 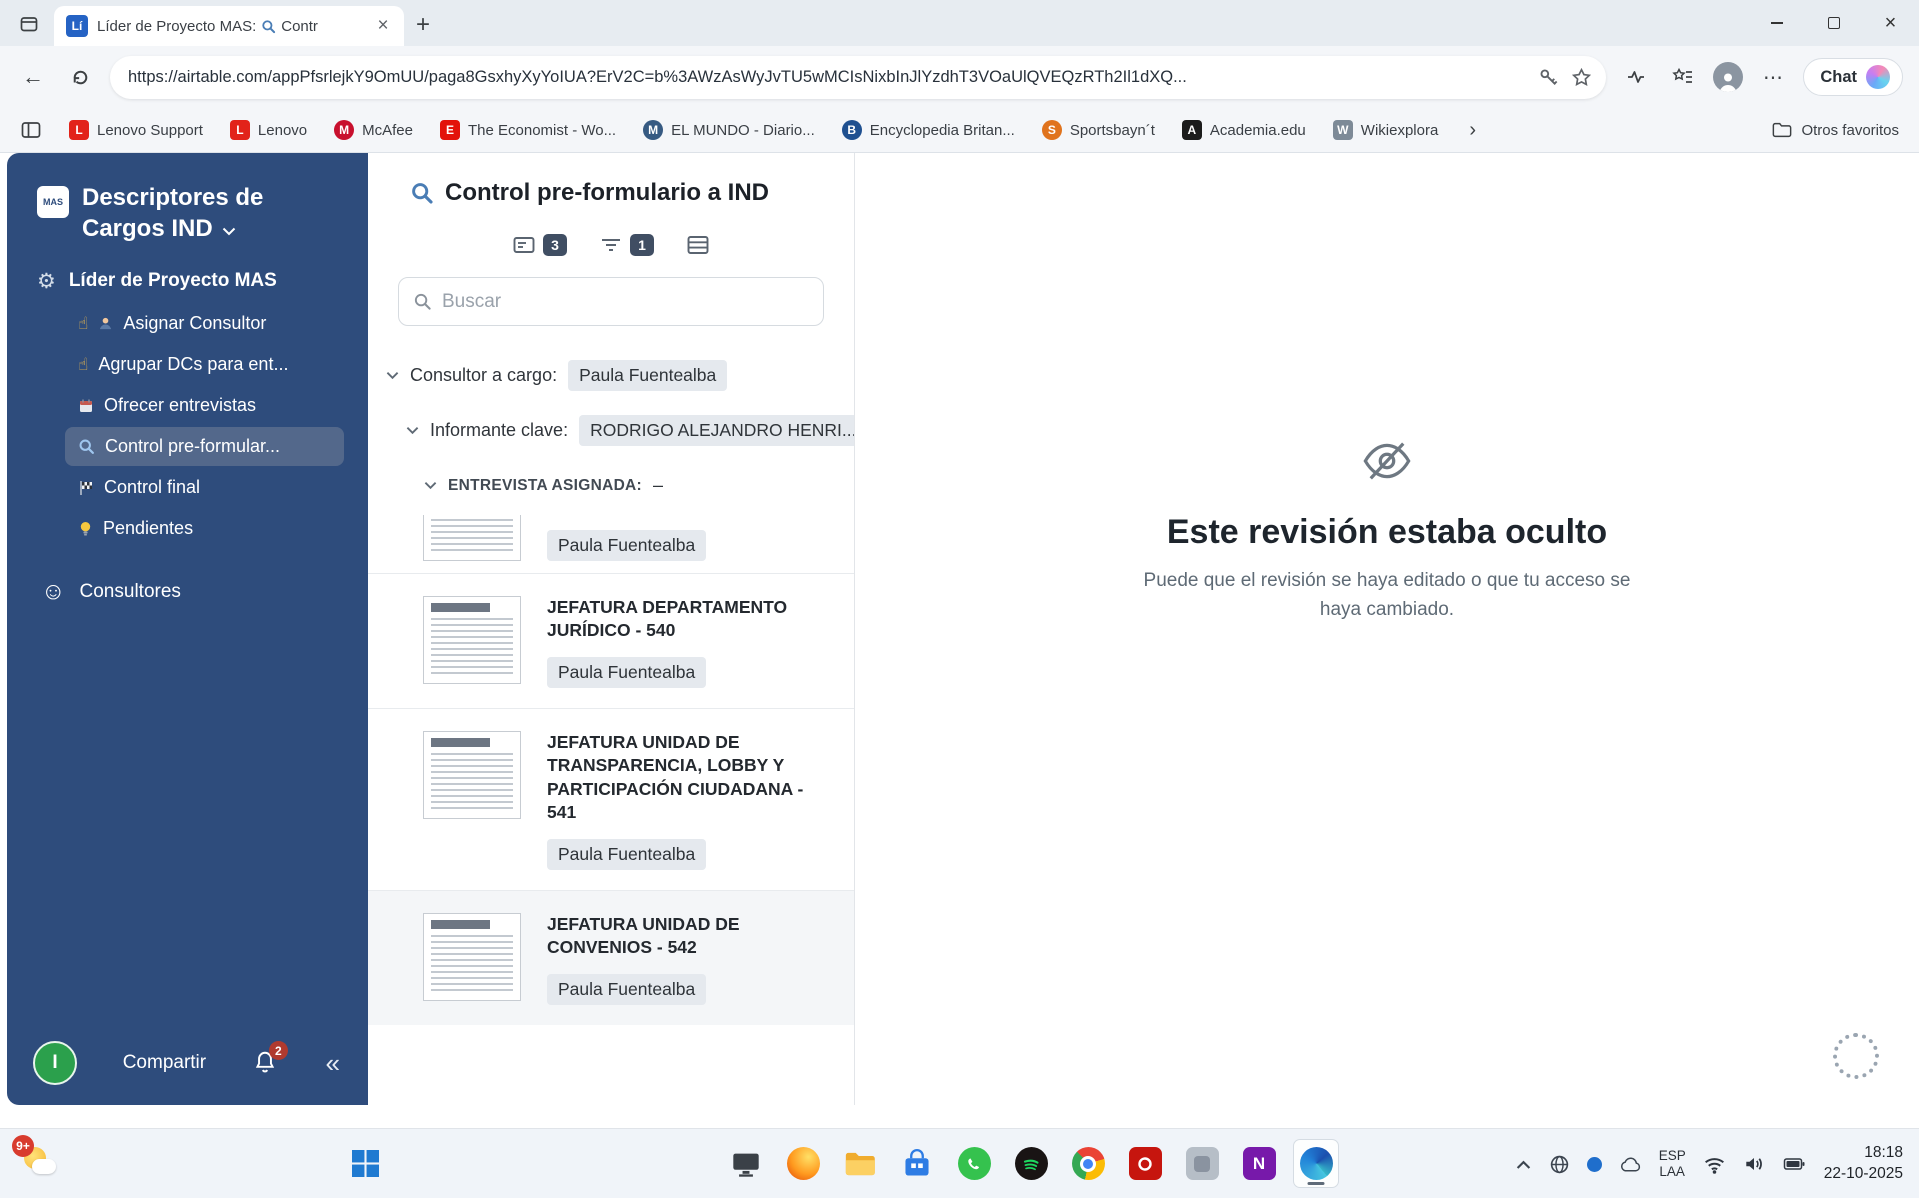 I want to click on bookmark-academia: A Academia.edu, so click(x=1243, y=130).